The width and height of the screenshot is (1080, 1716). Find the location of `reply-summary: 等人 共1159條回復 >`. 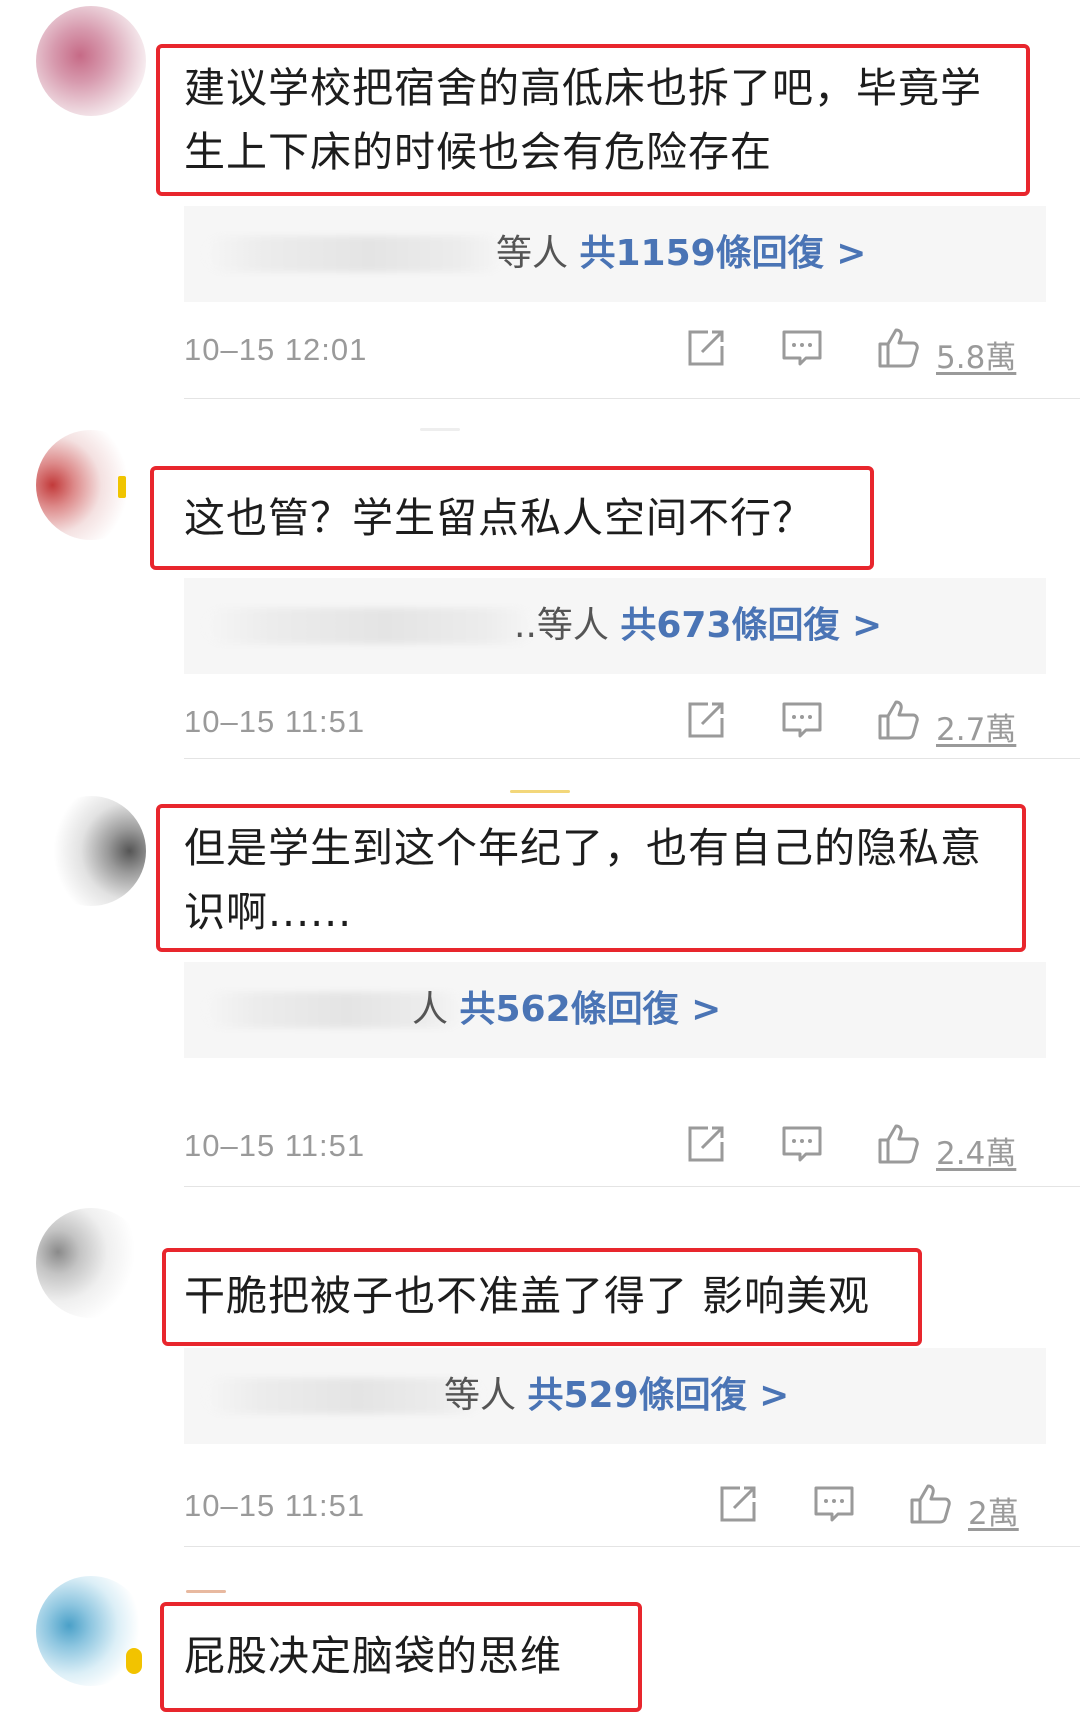

reply-summary: 等人 共1159條回復 > is located at coordinates (615, 254).